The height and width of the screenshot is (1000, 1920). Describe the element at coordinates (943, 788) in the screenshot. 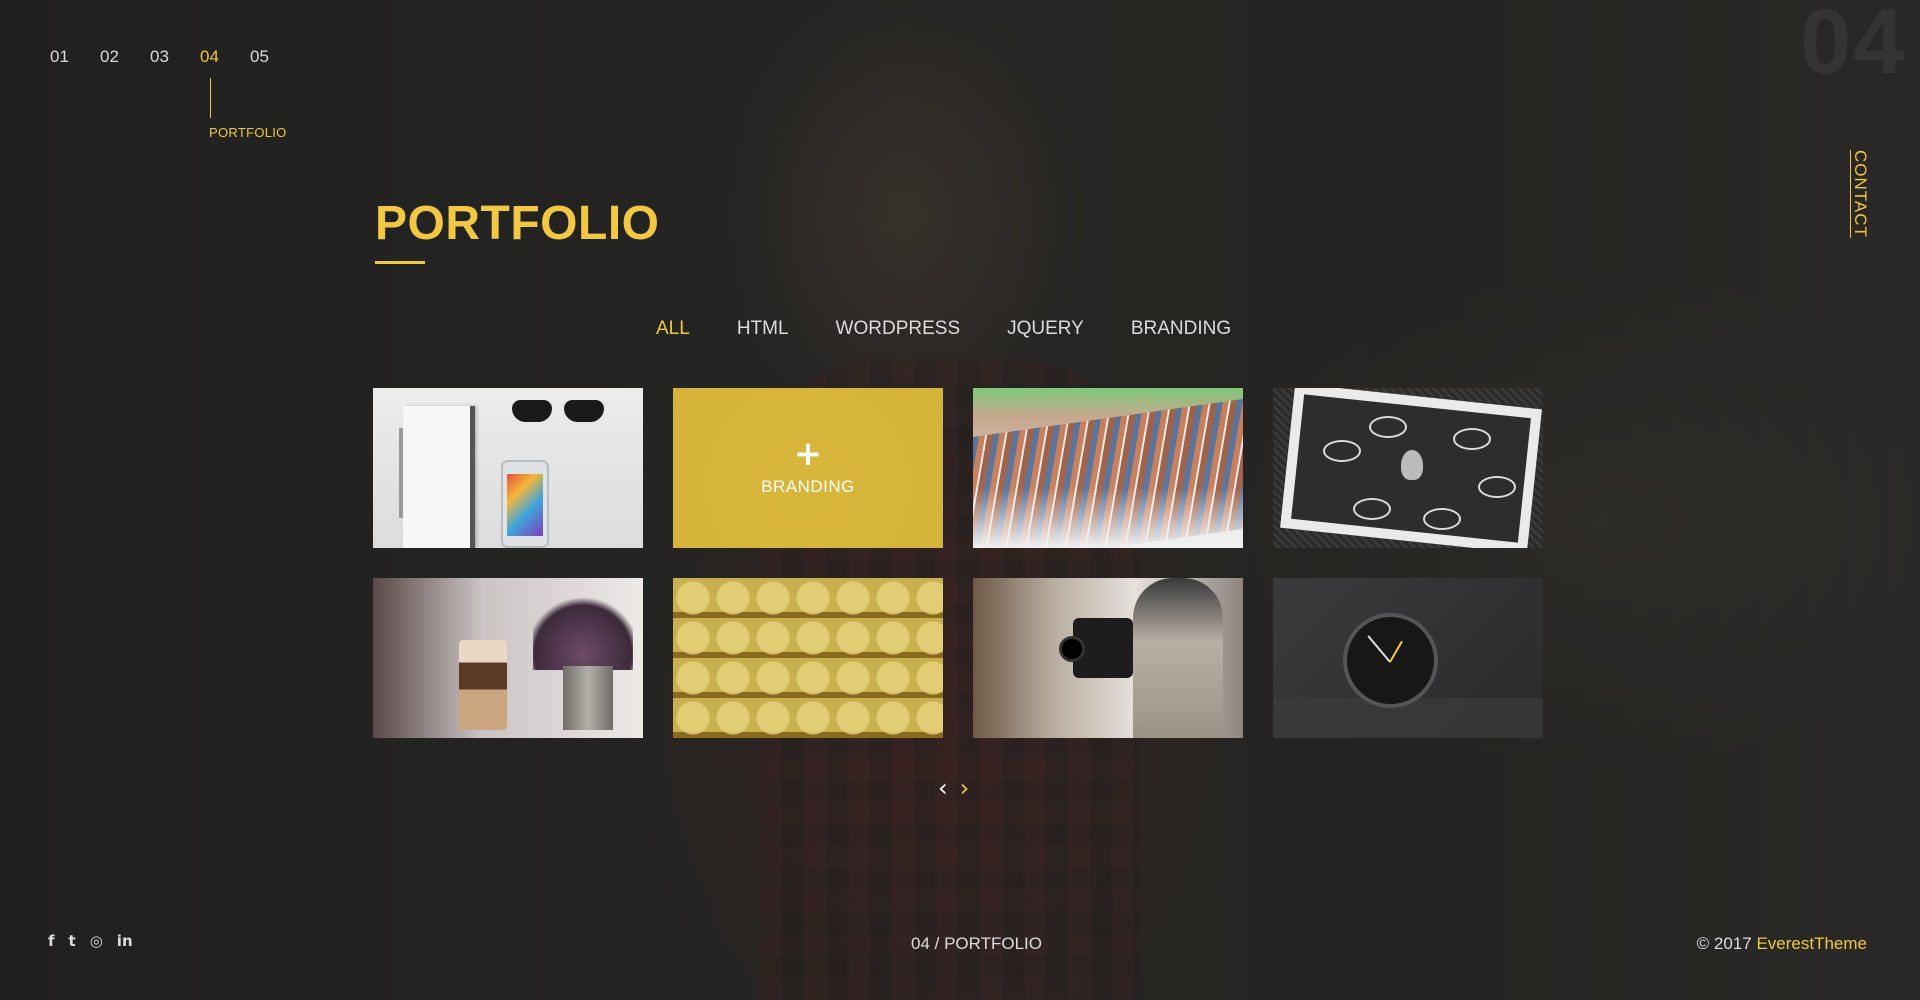

I see `chevron-left-icon: ‹` at that location.